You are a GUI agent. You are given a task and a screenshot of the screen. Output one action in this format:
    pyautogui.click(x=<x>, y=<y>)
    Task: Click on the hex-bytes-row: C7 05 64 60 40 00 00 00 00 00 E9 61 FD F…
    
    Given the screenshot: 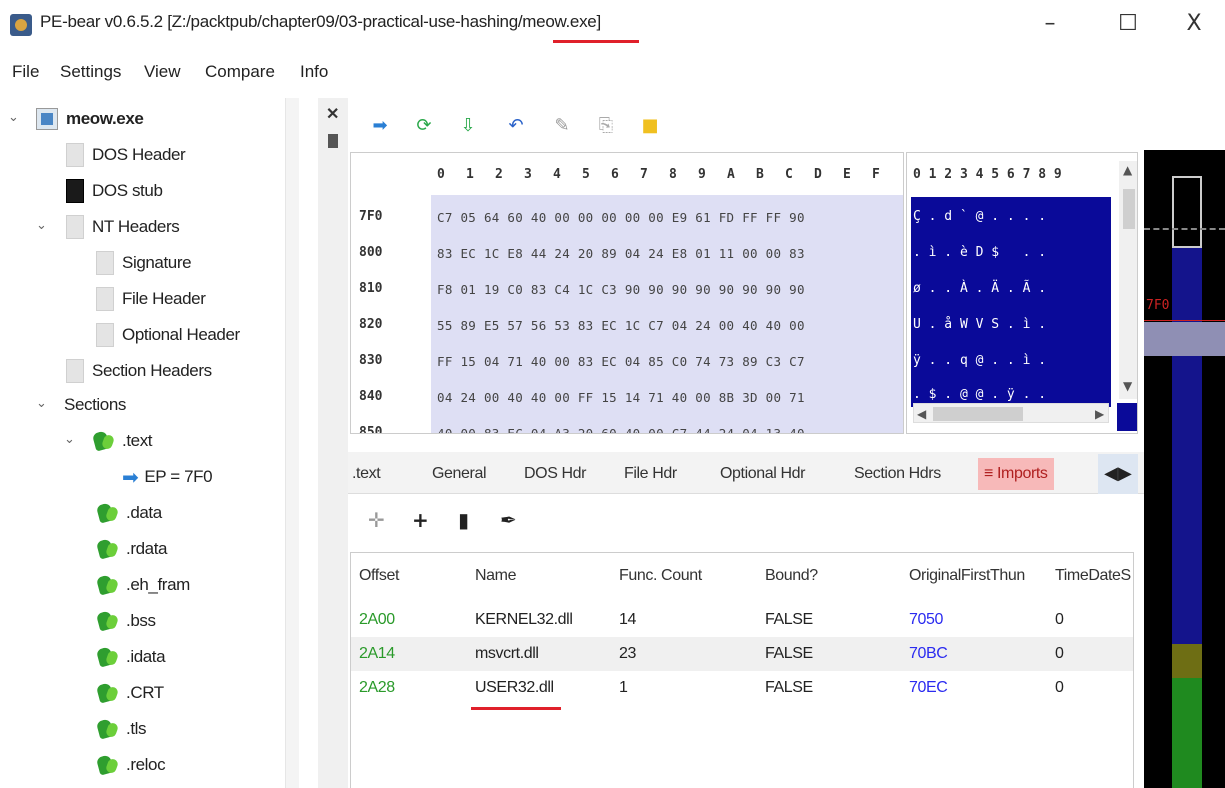 What is the action you would take?
    pyautogui.click(x=621, y=217)
    